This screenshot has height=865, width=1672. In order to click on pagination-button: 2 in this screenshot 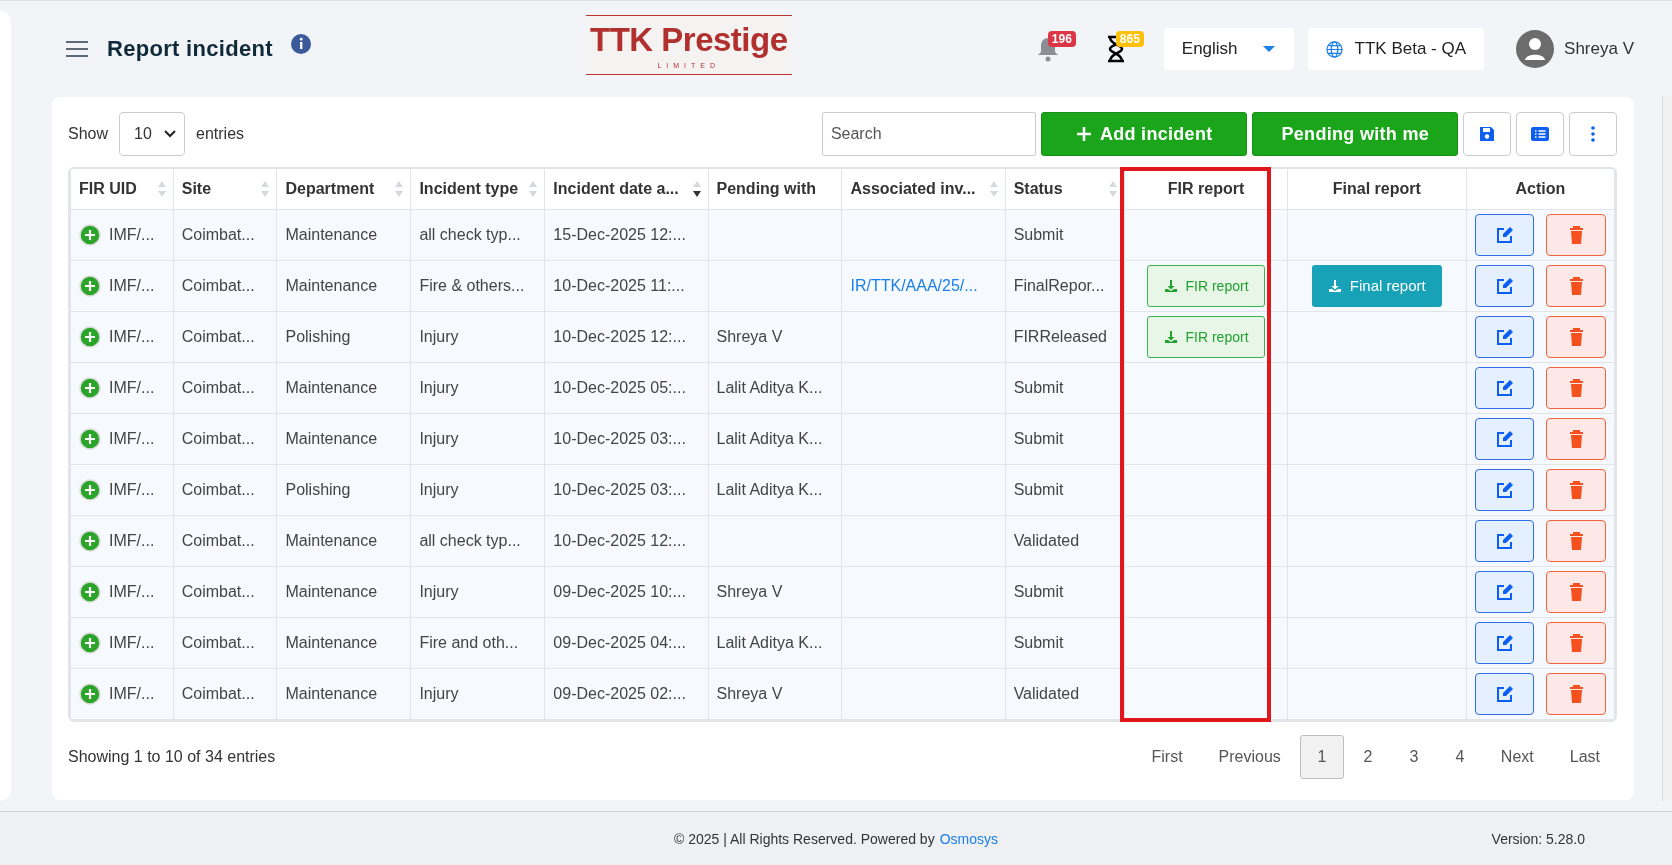, I will do `click(1367, 757)`.